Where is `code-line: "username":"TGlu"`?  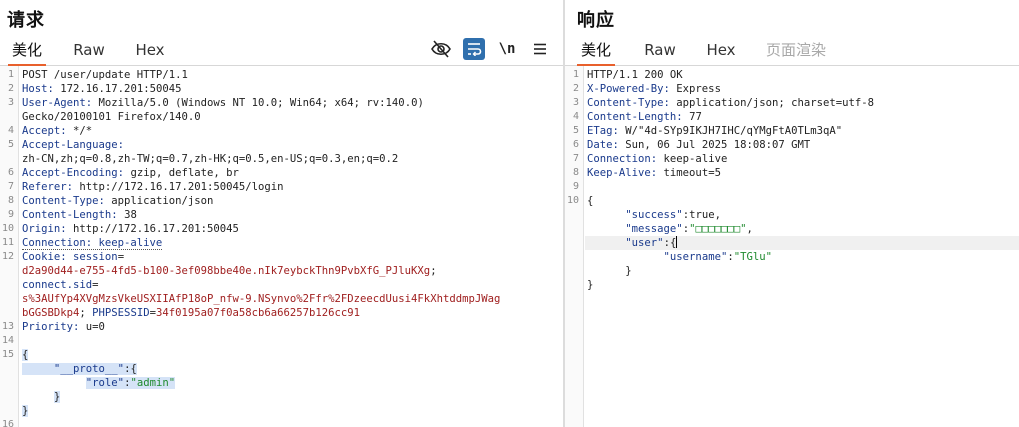
code-line: "username":"TGlu" is located at coordinates (679, 257).